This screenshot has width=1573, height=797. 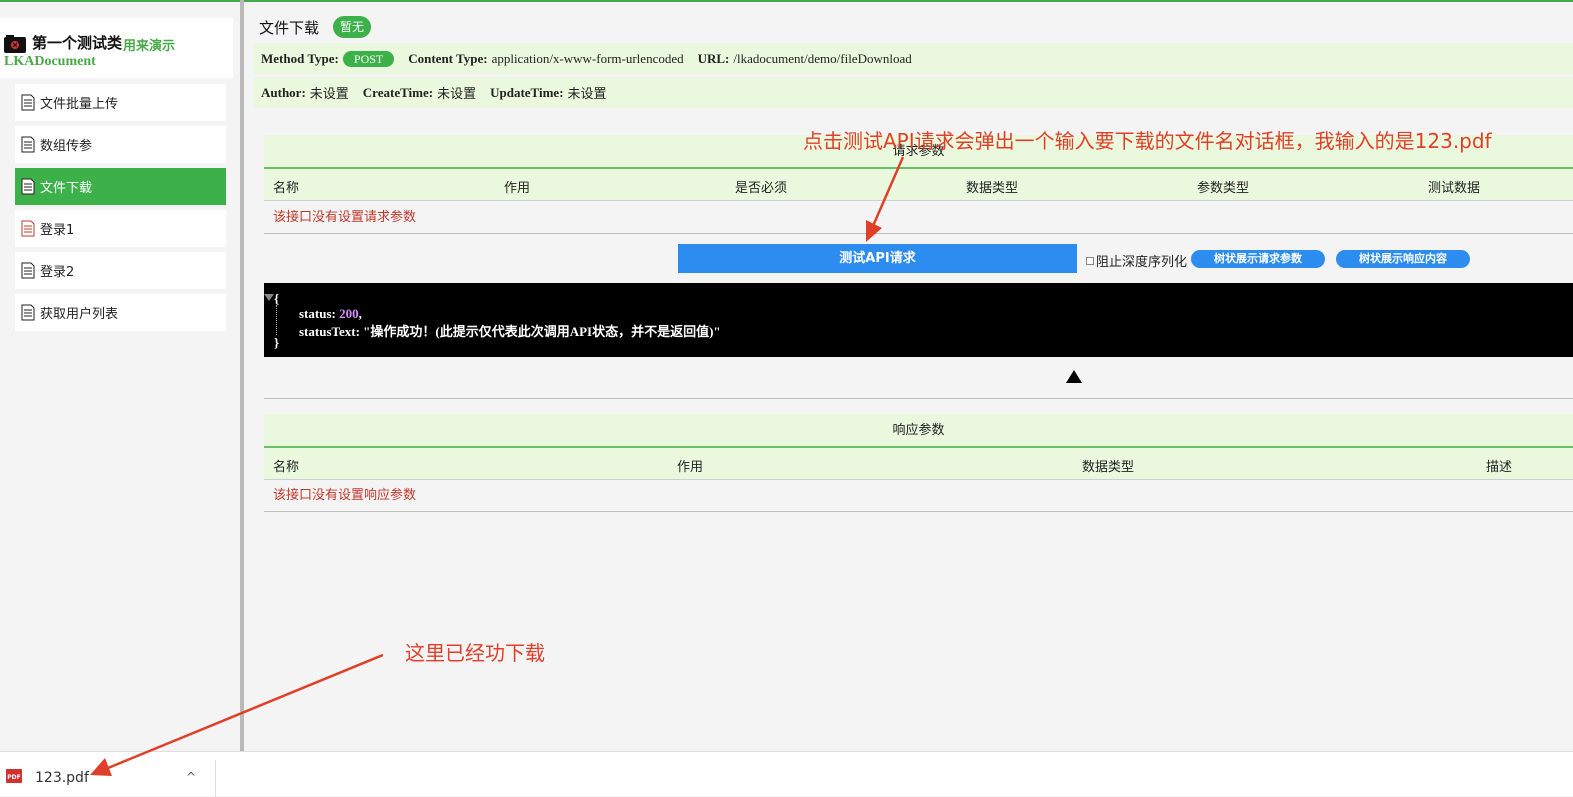 I want to click on prevent-deep-serialize-label: 阻止深度序列化, so click(x=1142, y=262).